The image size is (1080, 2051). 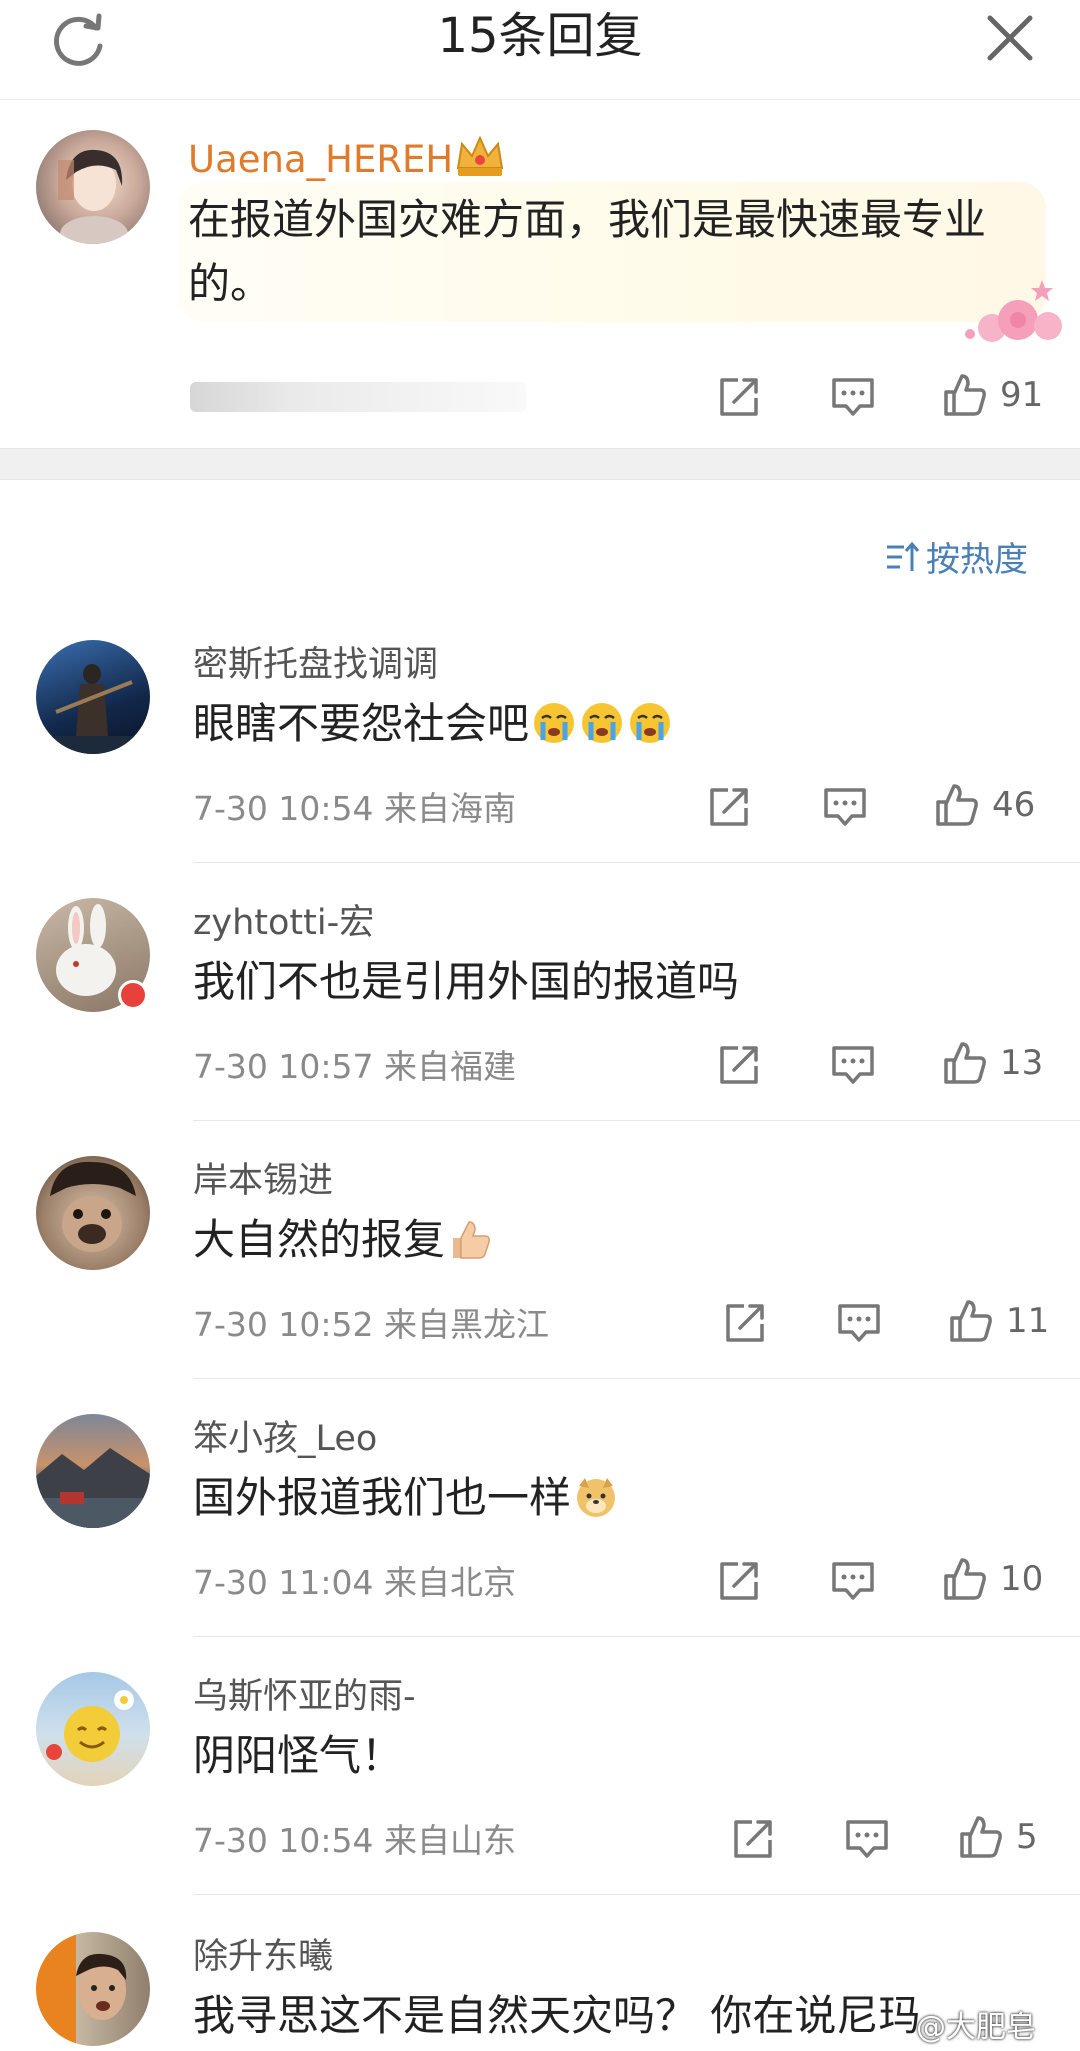 I want to click on section-divider, so click(x=540, y=464).